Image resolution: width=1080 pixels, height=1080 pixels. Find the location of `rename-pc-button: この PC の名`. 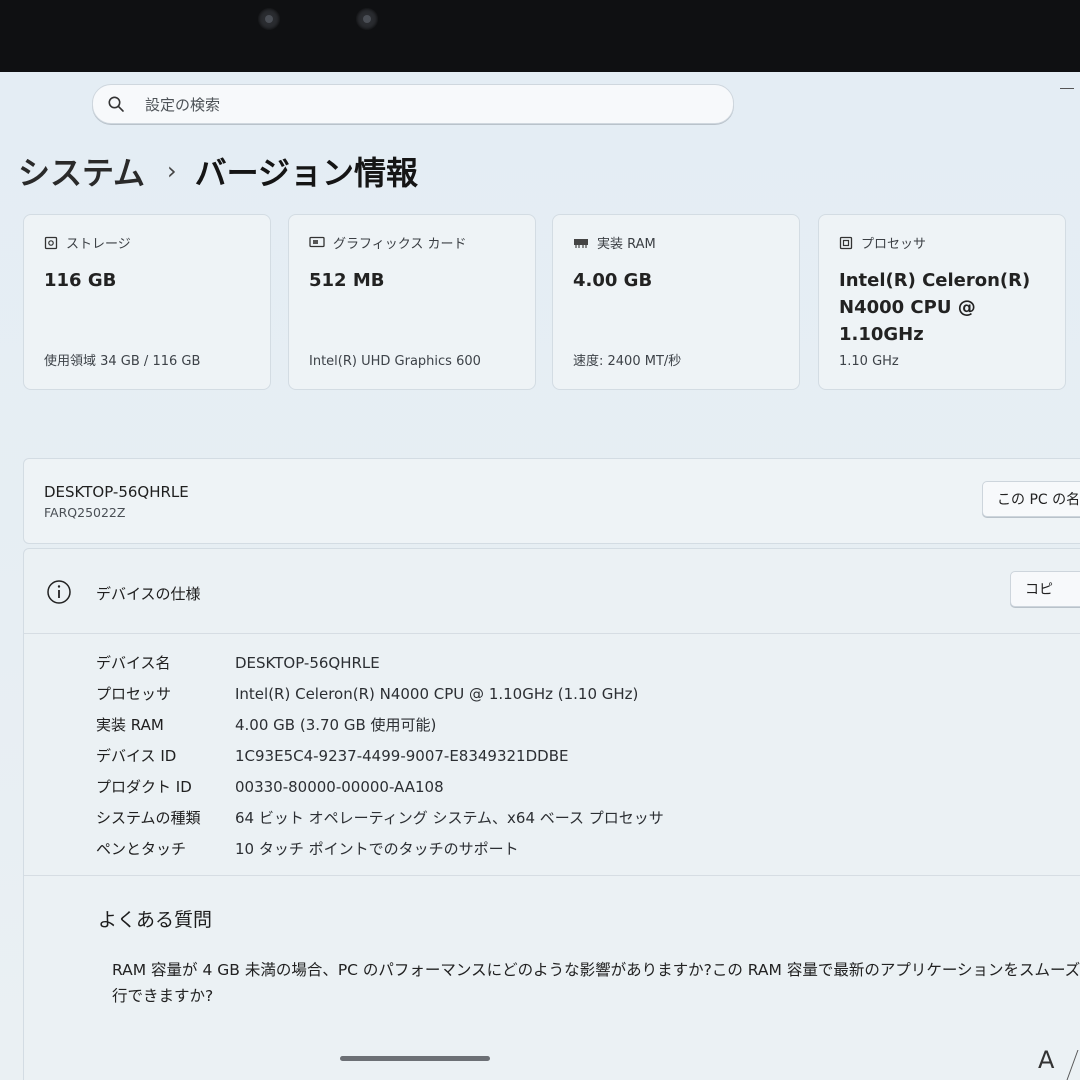

rename-pc-button: この PC の名 is located at coordinates (1031, 499).